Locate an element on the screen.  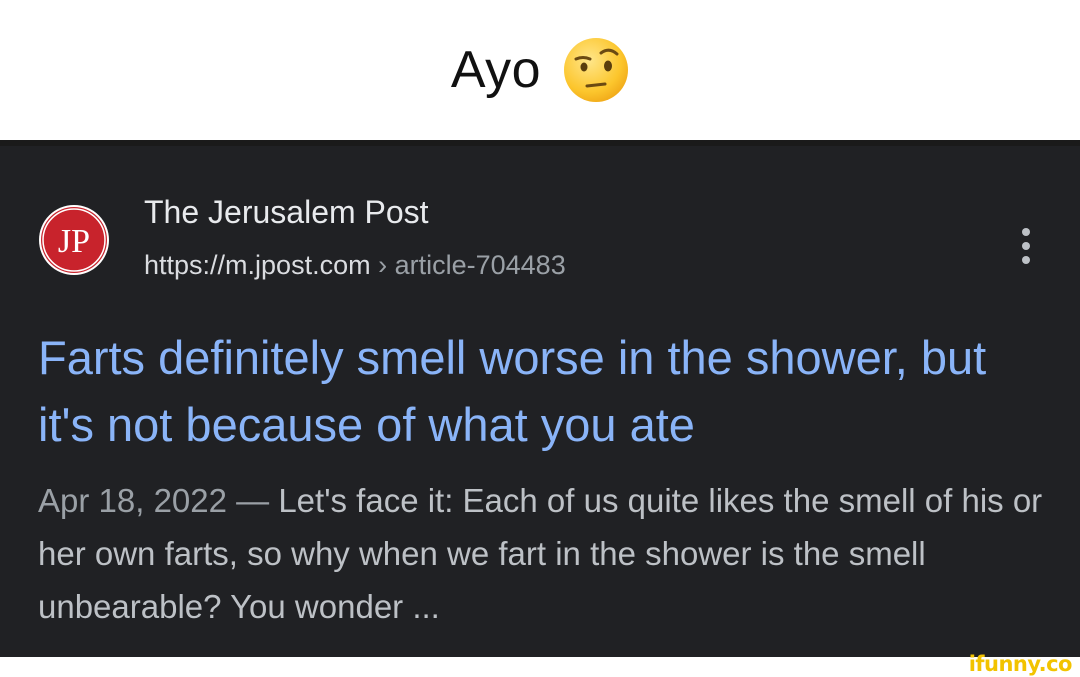
bottom-strip is located at coordinates (540, 667).